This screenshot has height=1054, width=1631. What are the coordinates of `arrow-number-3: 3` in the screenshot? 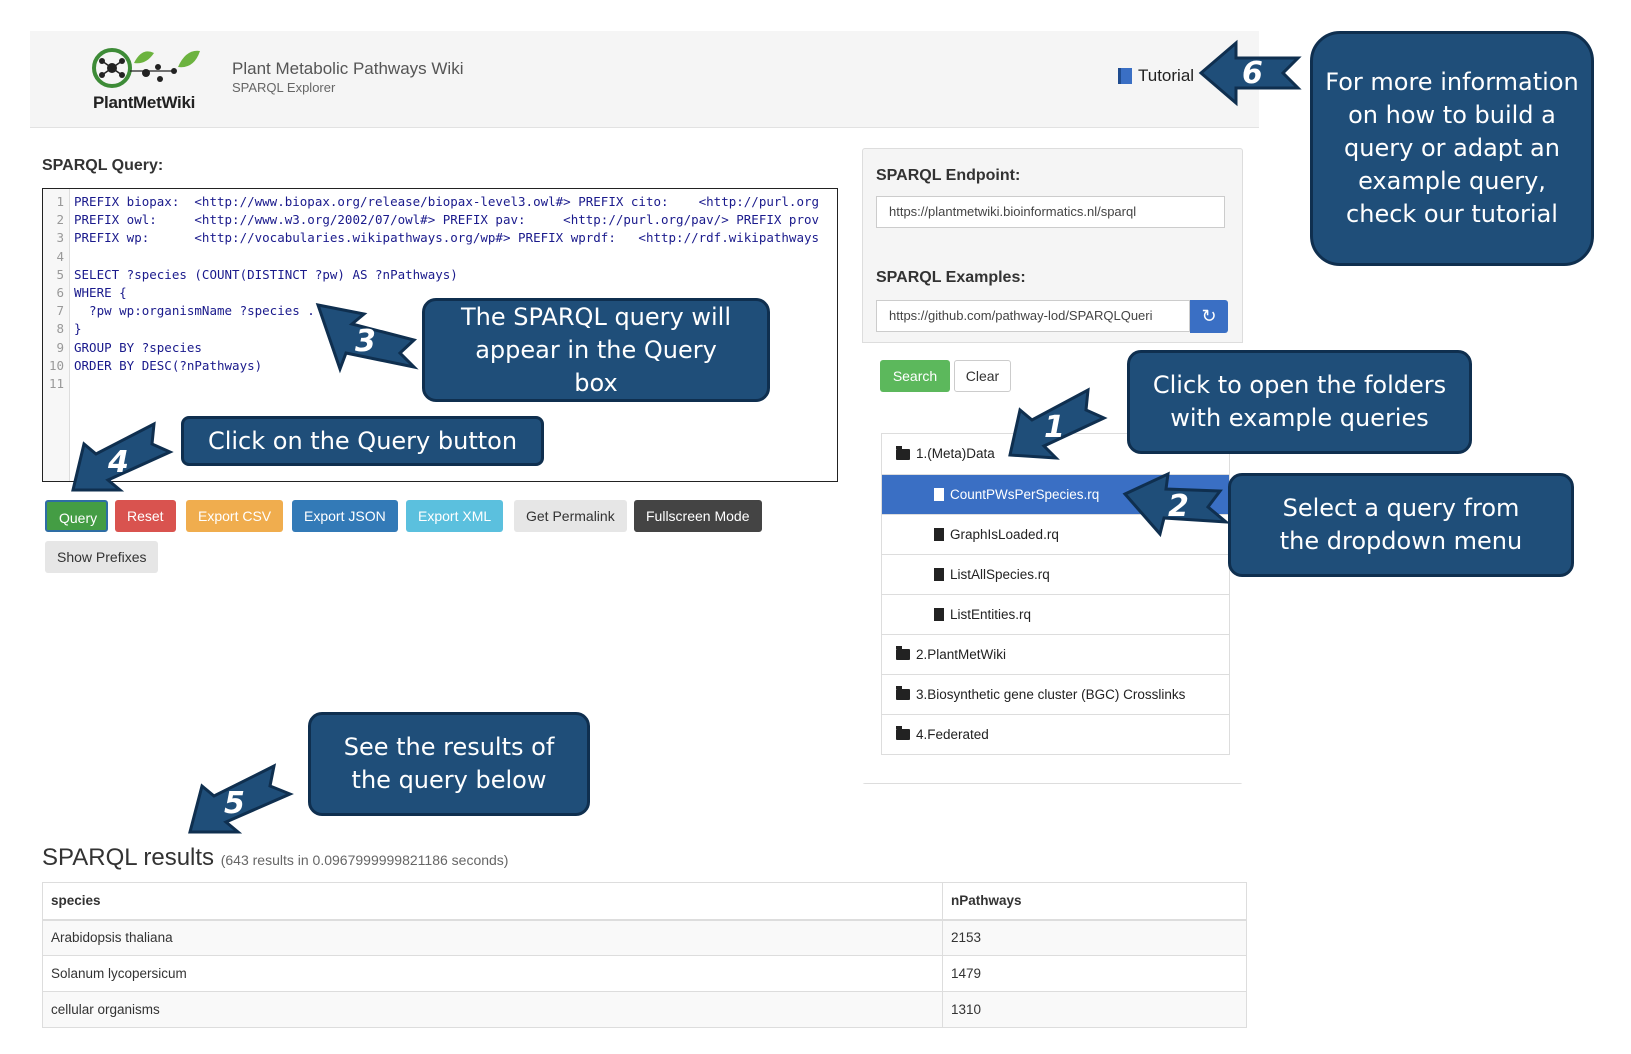 It's located at (365, 341).